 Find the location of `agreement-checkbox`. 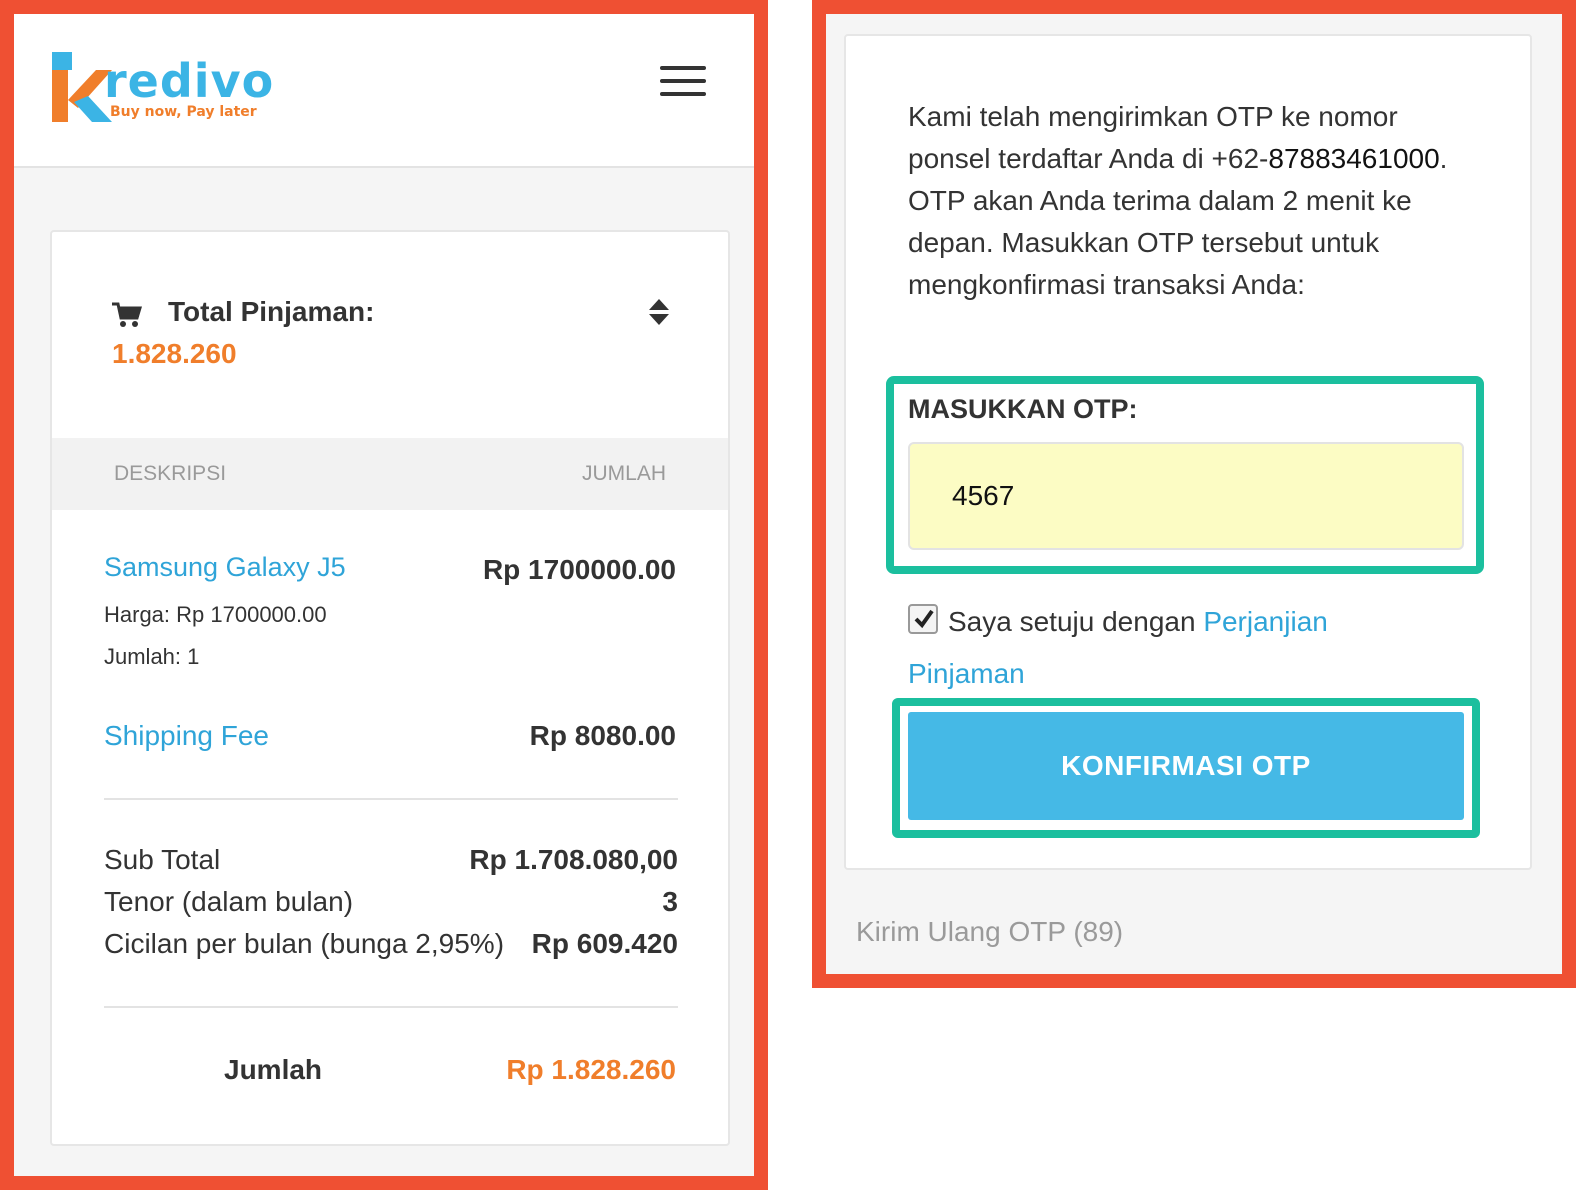

agreement-checkbox is located at coordinates (923, 619).